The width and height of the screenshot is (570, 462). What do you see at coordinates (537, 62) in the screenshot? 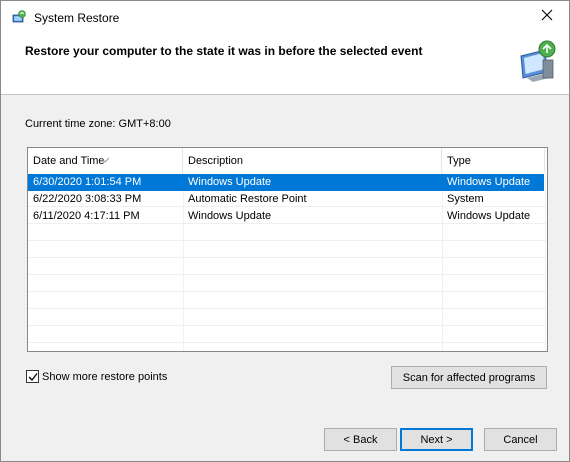
I see `monitor-restore-icon` at bounding box center [537, 62].